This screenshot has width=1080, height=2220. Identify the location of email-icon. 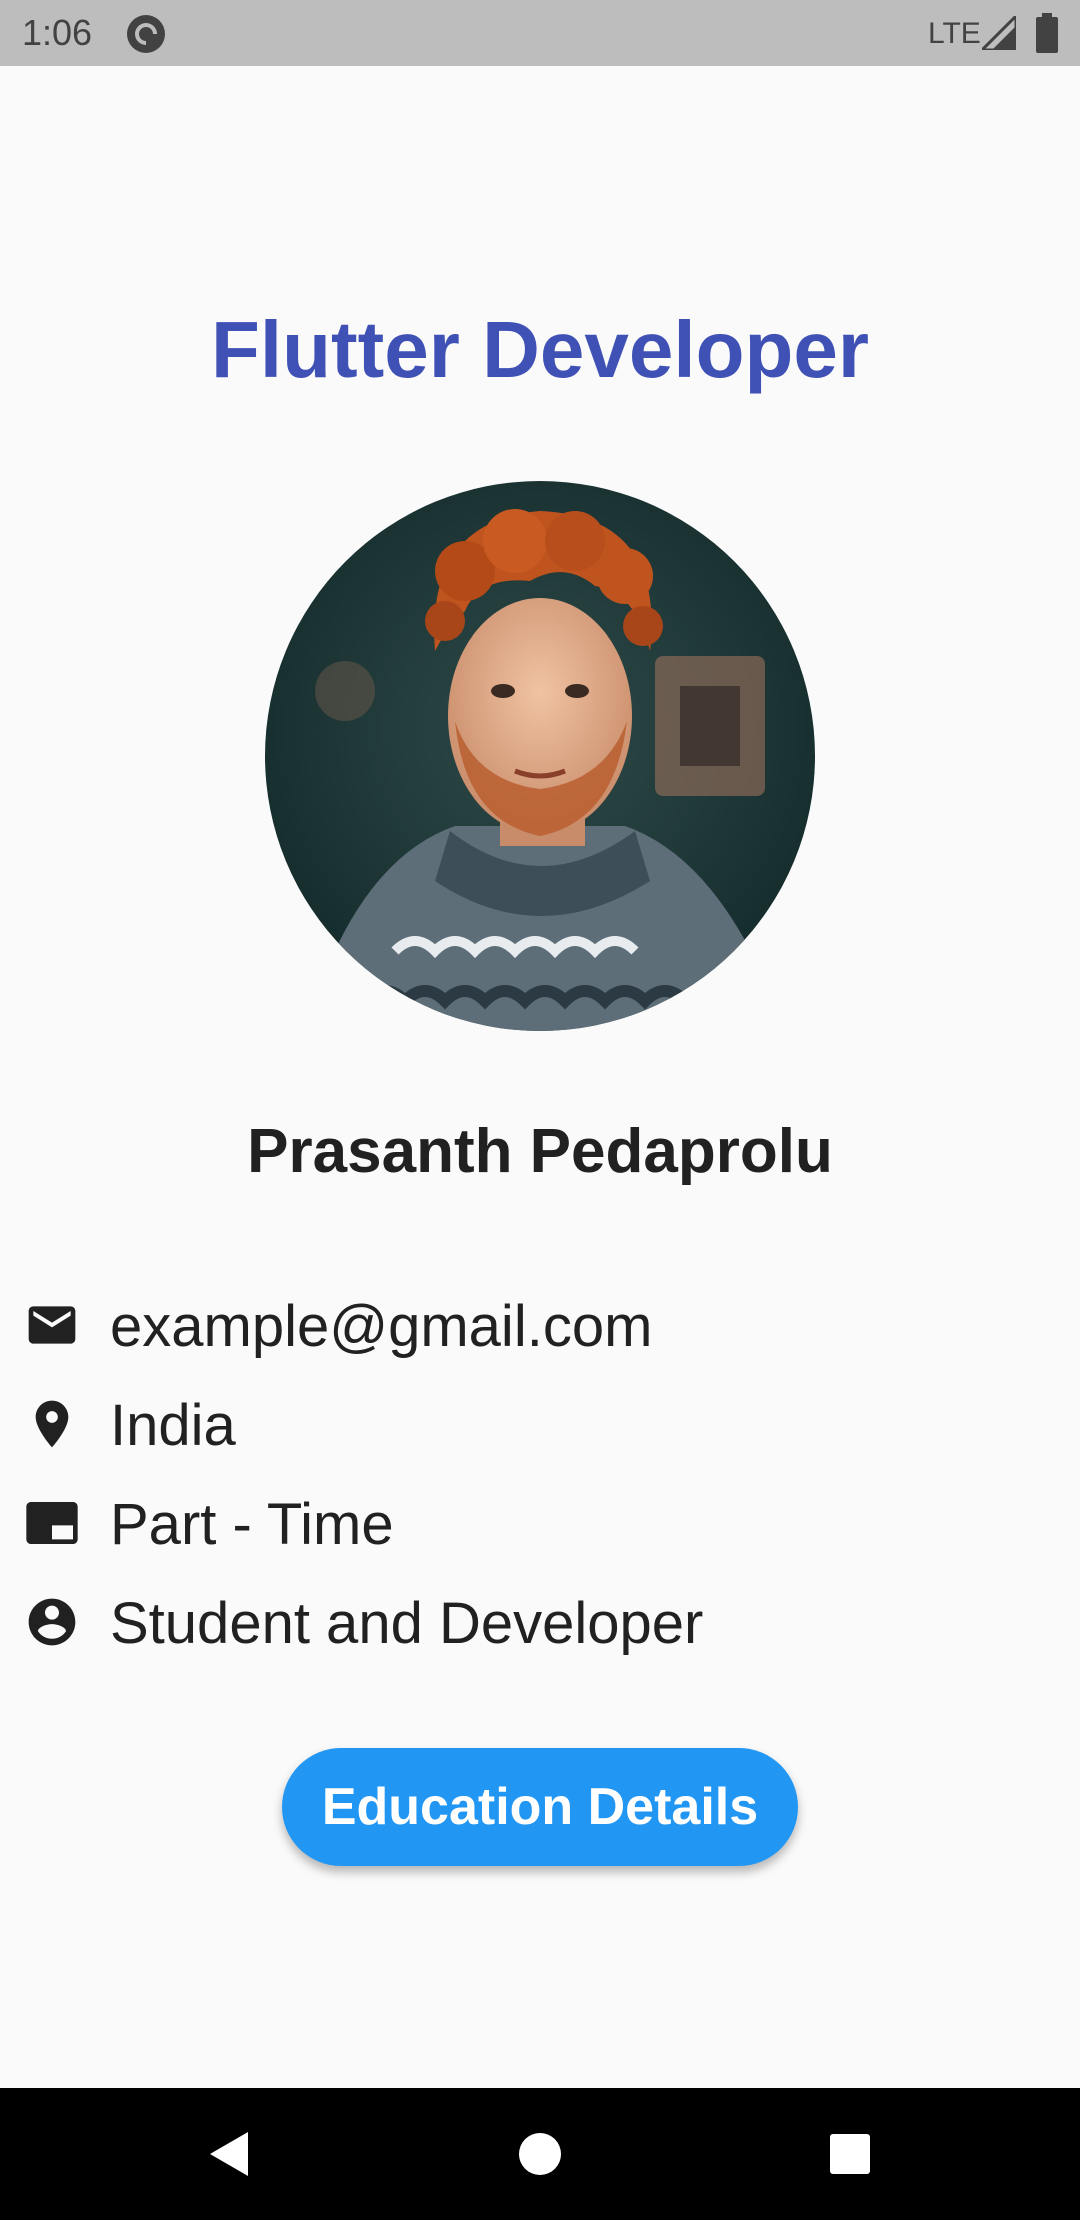
(52, 1325).